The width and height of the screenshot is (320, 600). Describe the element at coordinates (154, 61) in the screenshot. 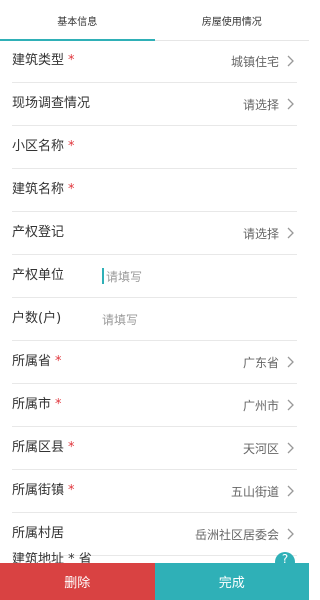

I see `building-type-row: 建筑类型 * 城镇住宅` at that location.